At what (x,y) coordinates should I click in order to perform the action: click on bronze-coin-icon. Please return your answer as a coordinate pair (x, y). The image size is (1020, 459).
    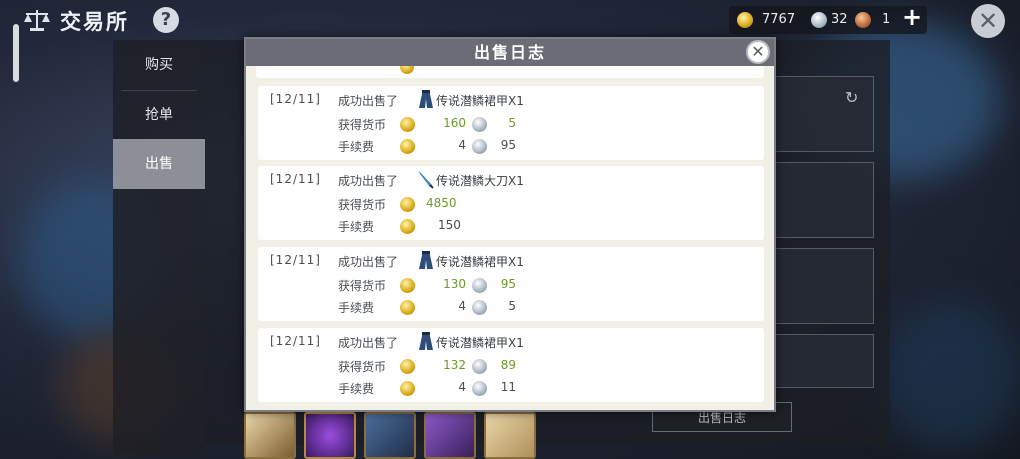
    Looking at the image, I should click on (863, 20).